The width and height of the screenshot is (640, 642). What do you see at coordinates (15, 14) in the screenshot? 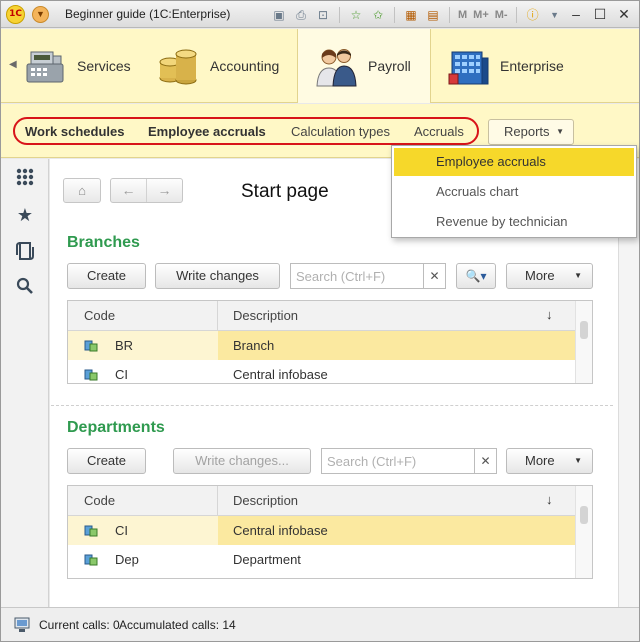
I see `app-logo-icon: 1C` at bounding box center [15, 14].